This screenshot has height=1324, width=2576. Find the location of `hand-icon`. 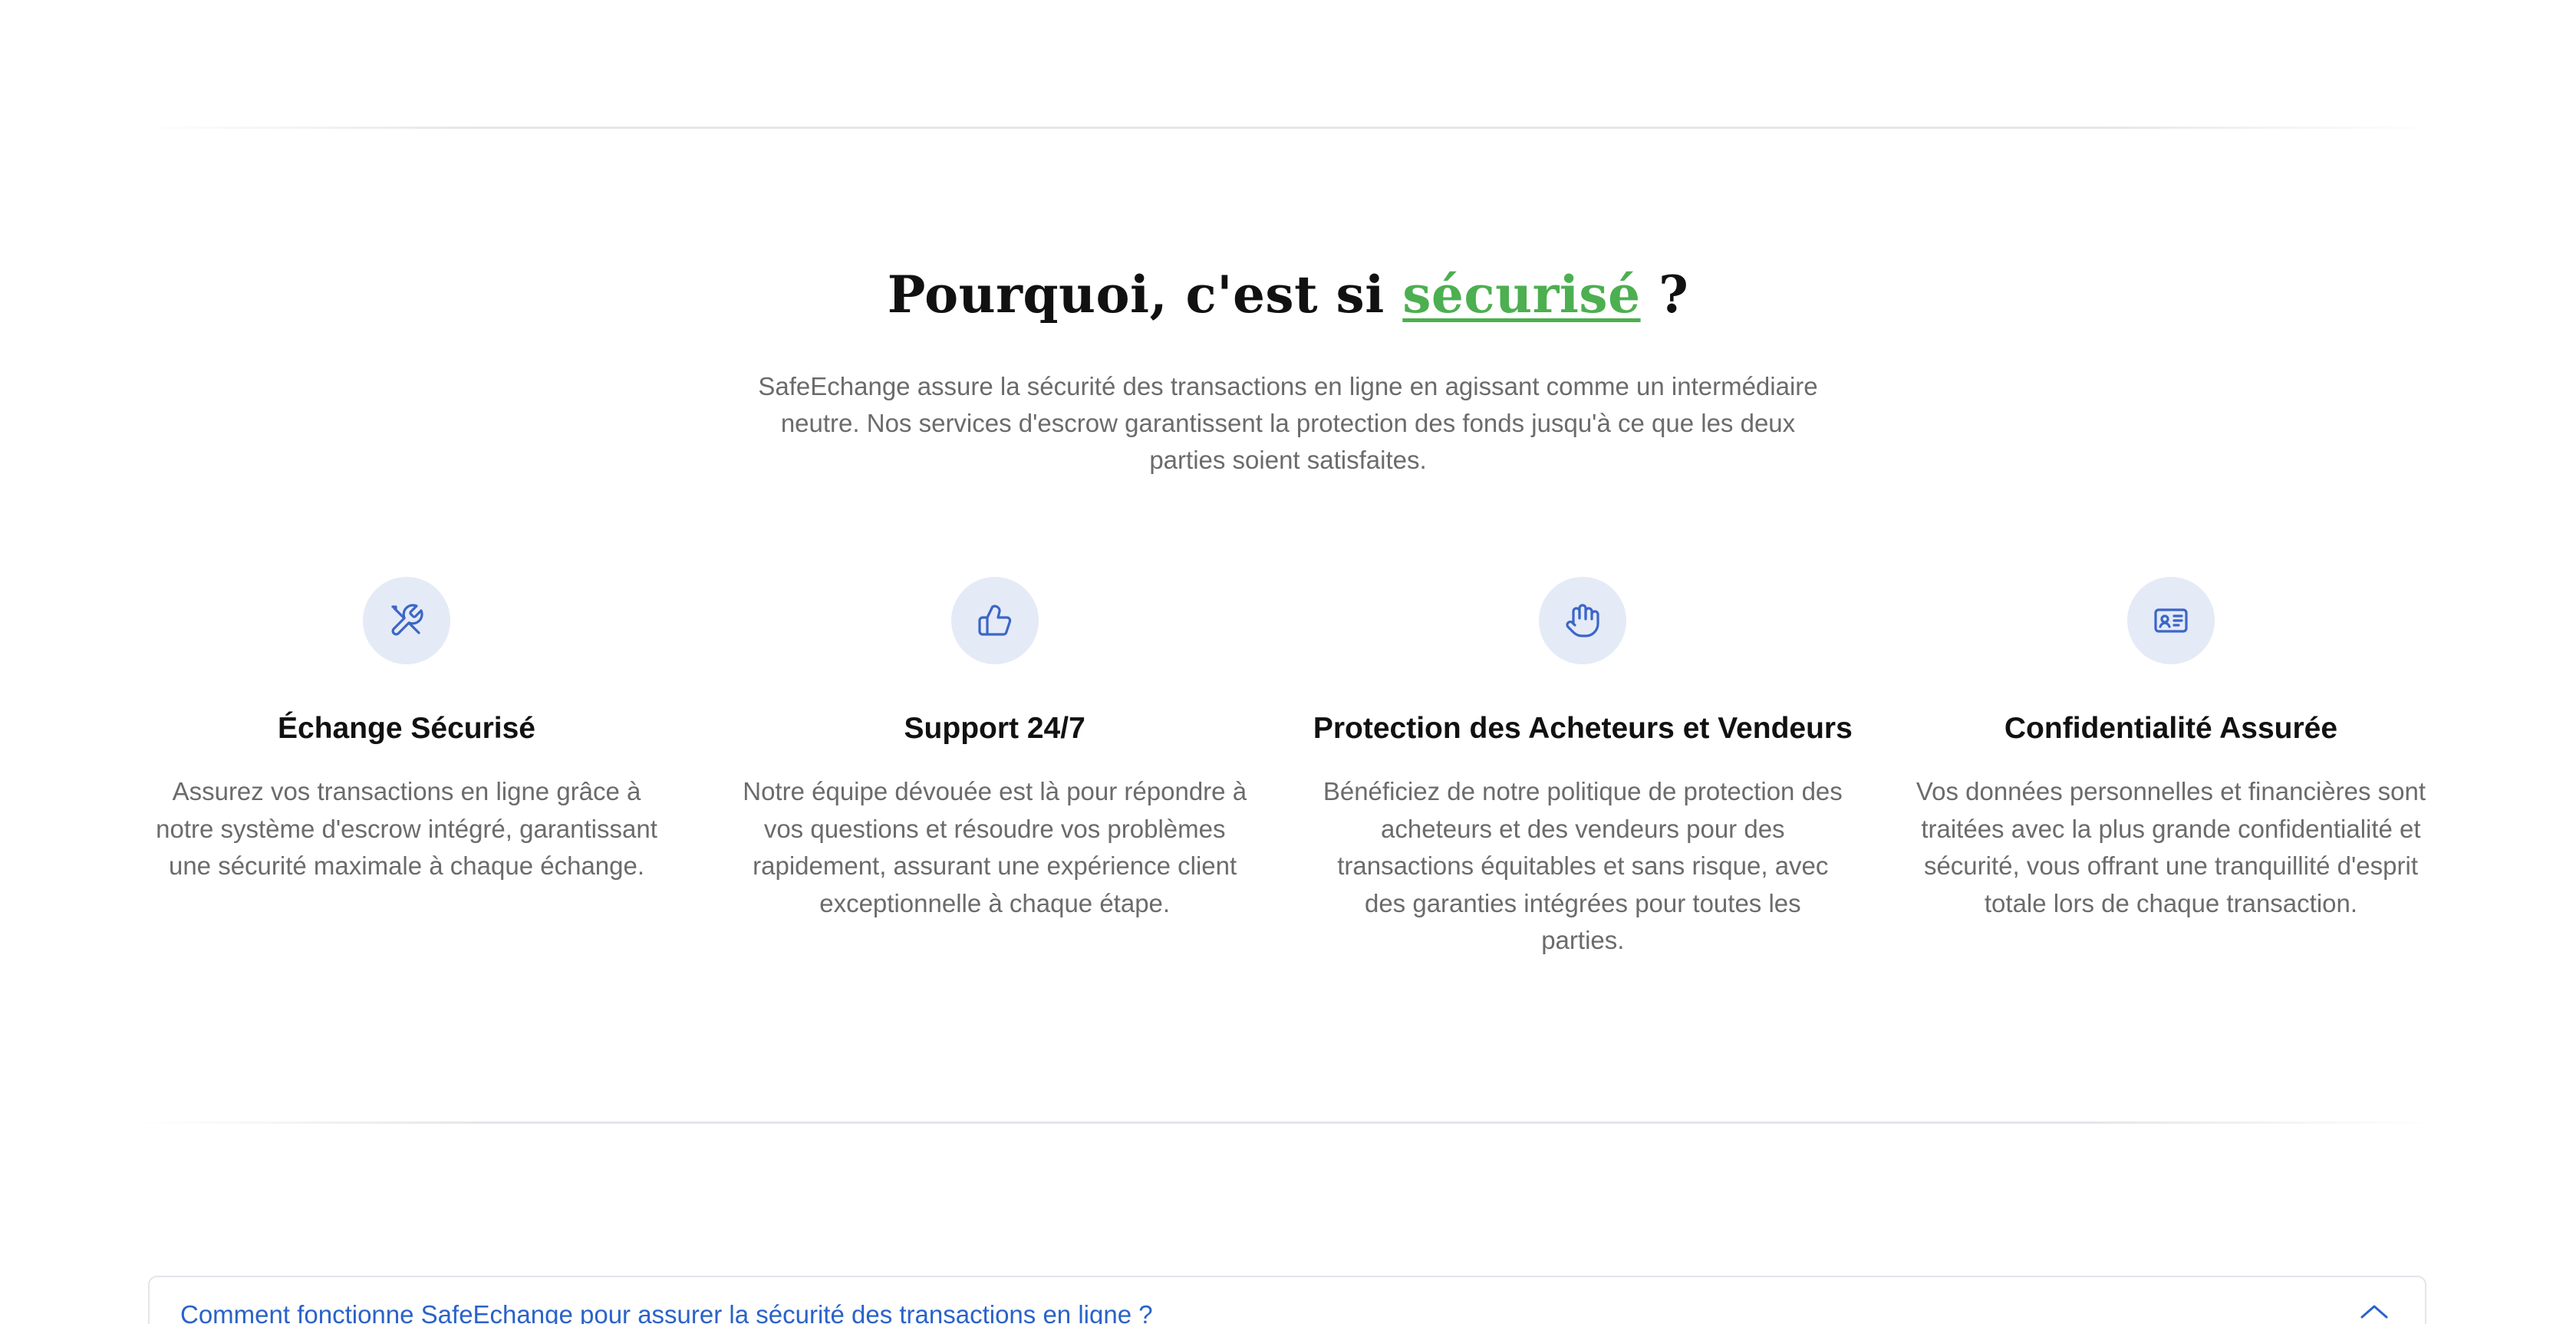

hand-icon is located at coordinates (1583, 620).